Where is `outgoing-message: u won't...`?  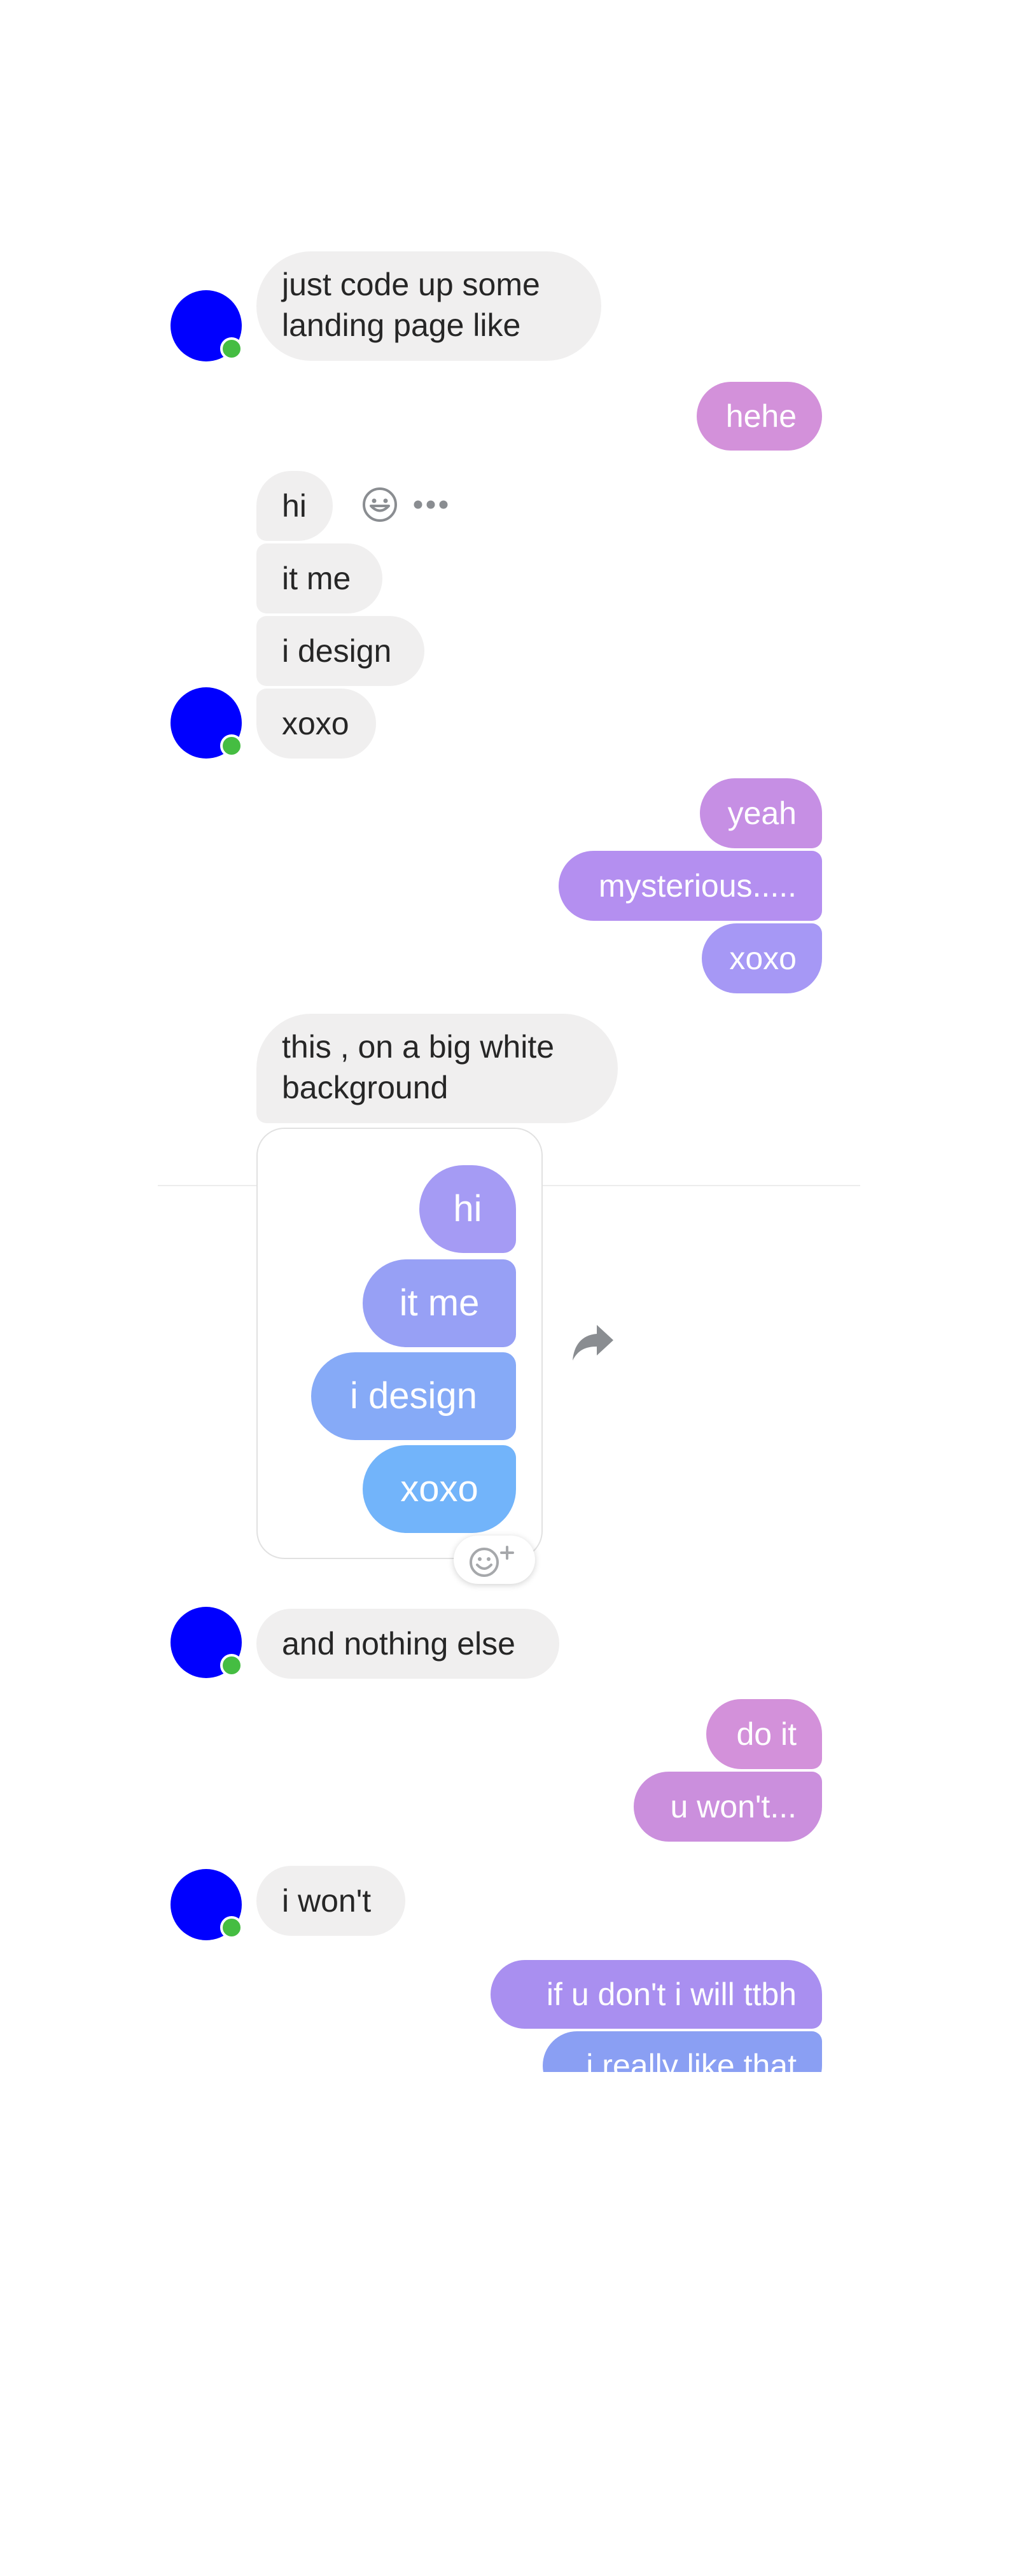
outgoing-message: u won't... is located at coordinates (728, 1807).